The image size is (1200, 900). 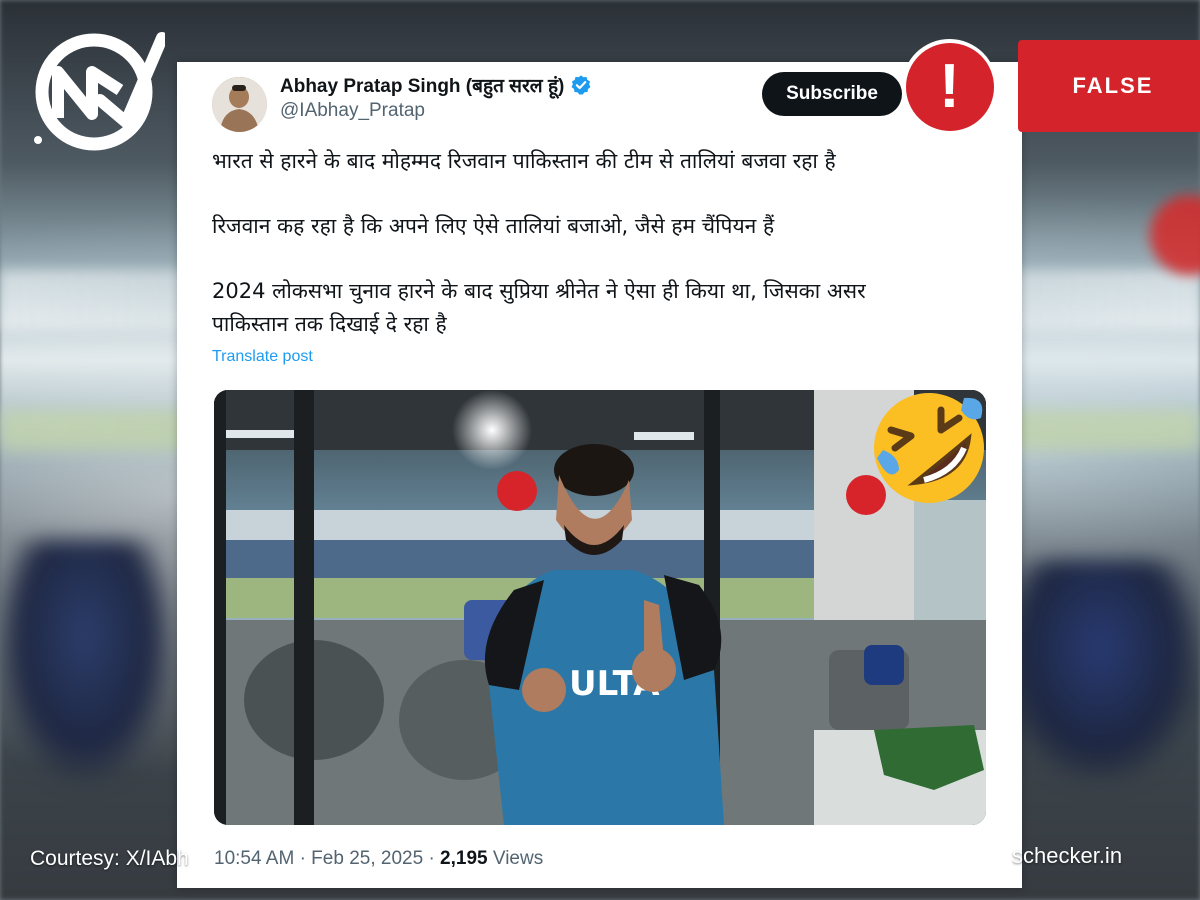 I want to click on author-name: Abhay Pratap Singh (बहुत सरल हूं), so click(x=436, y=85).